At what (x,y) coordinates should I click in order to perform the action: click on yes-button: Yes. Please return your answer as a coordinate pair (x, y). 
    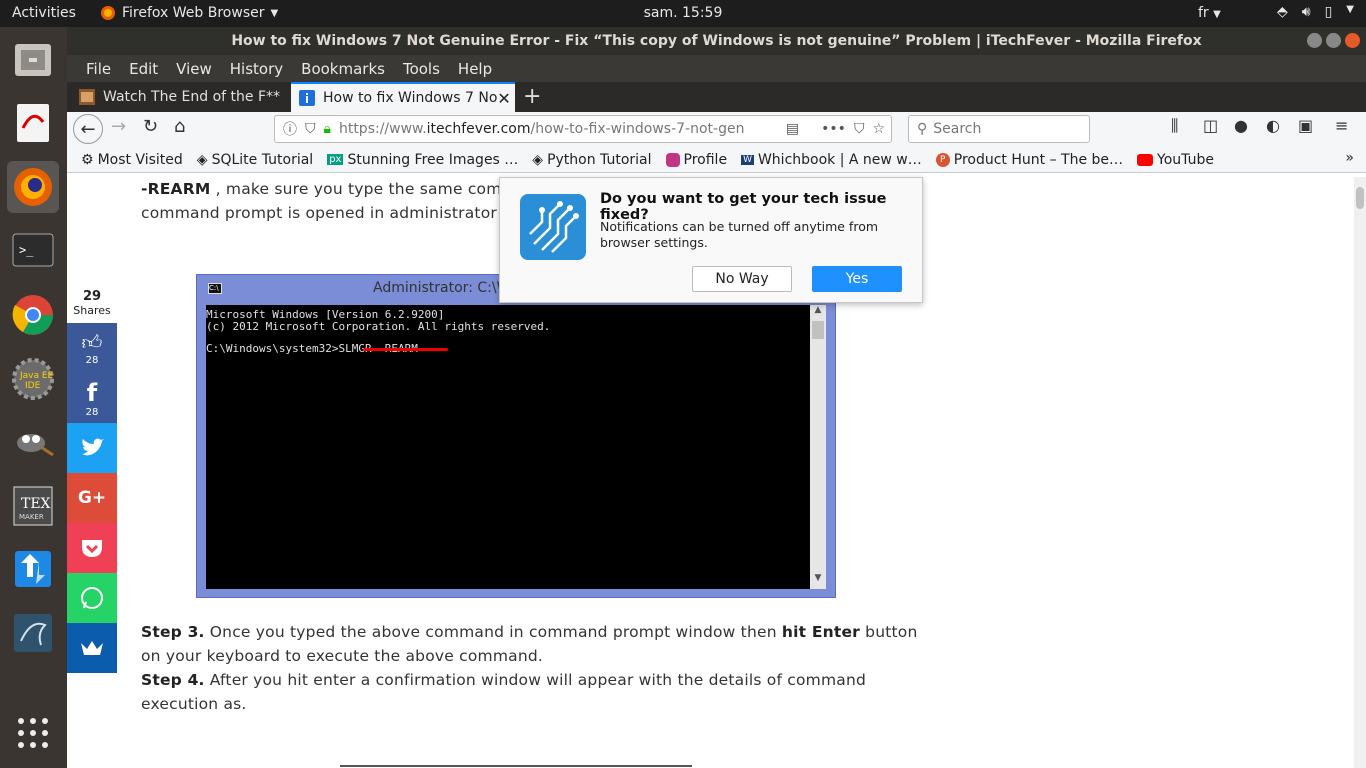
    Looking at the image, I should click on (857, 279).